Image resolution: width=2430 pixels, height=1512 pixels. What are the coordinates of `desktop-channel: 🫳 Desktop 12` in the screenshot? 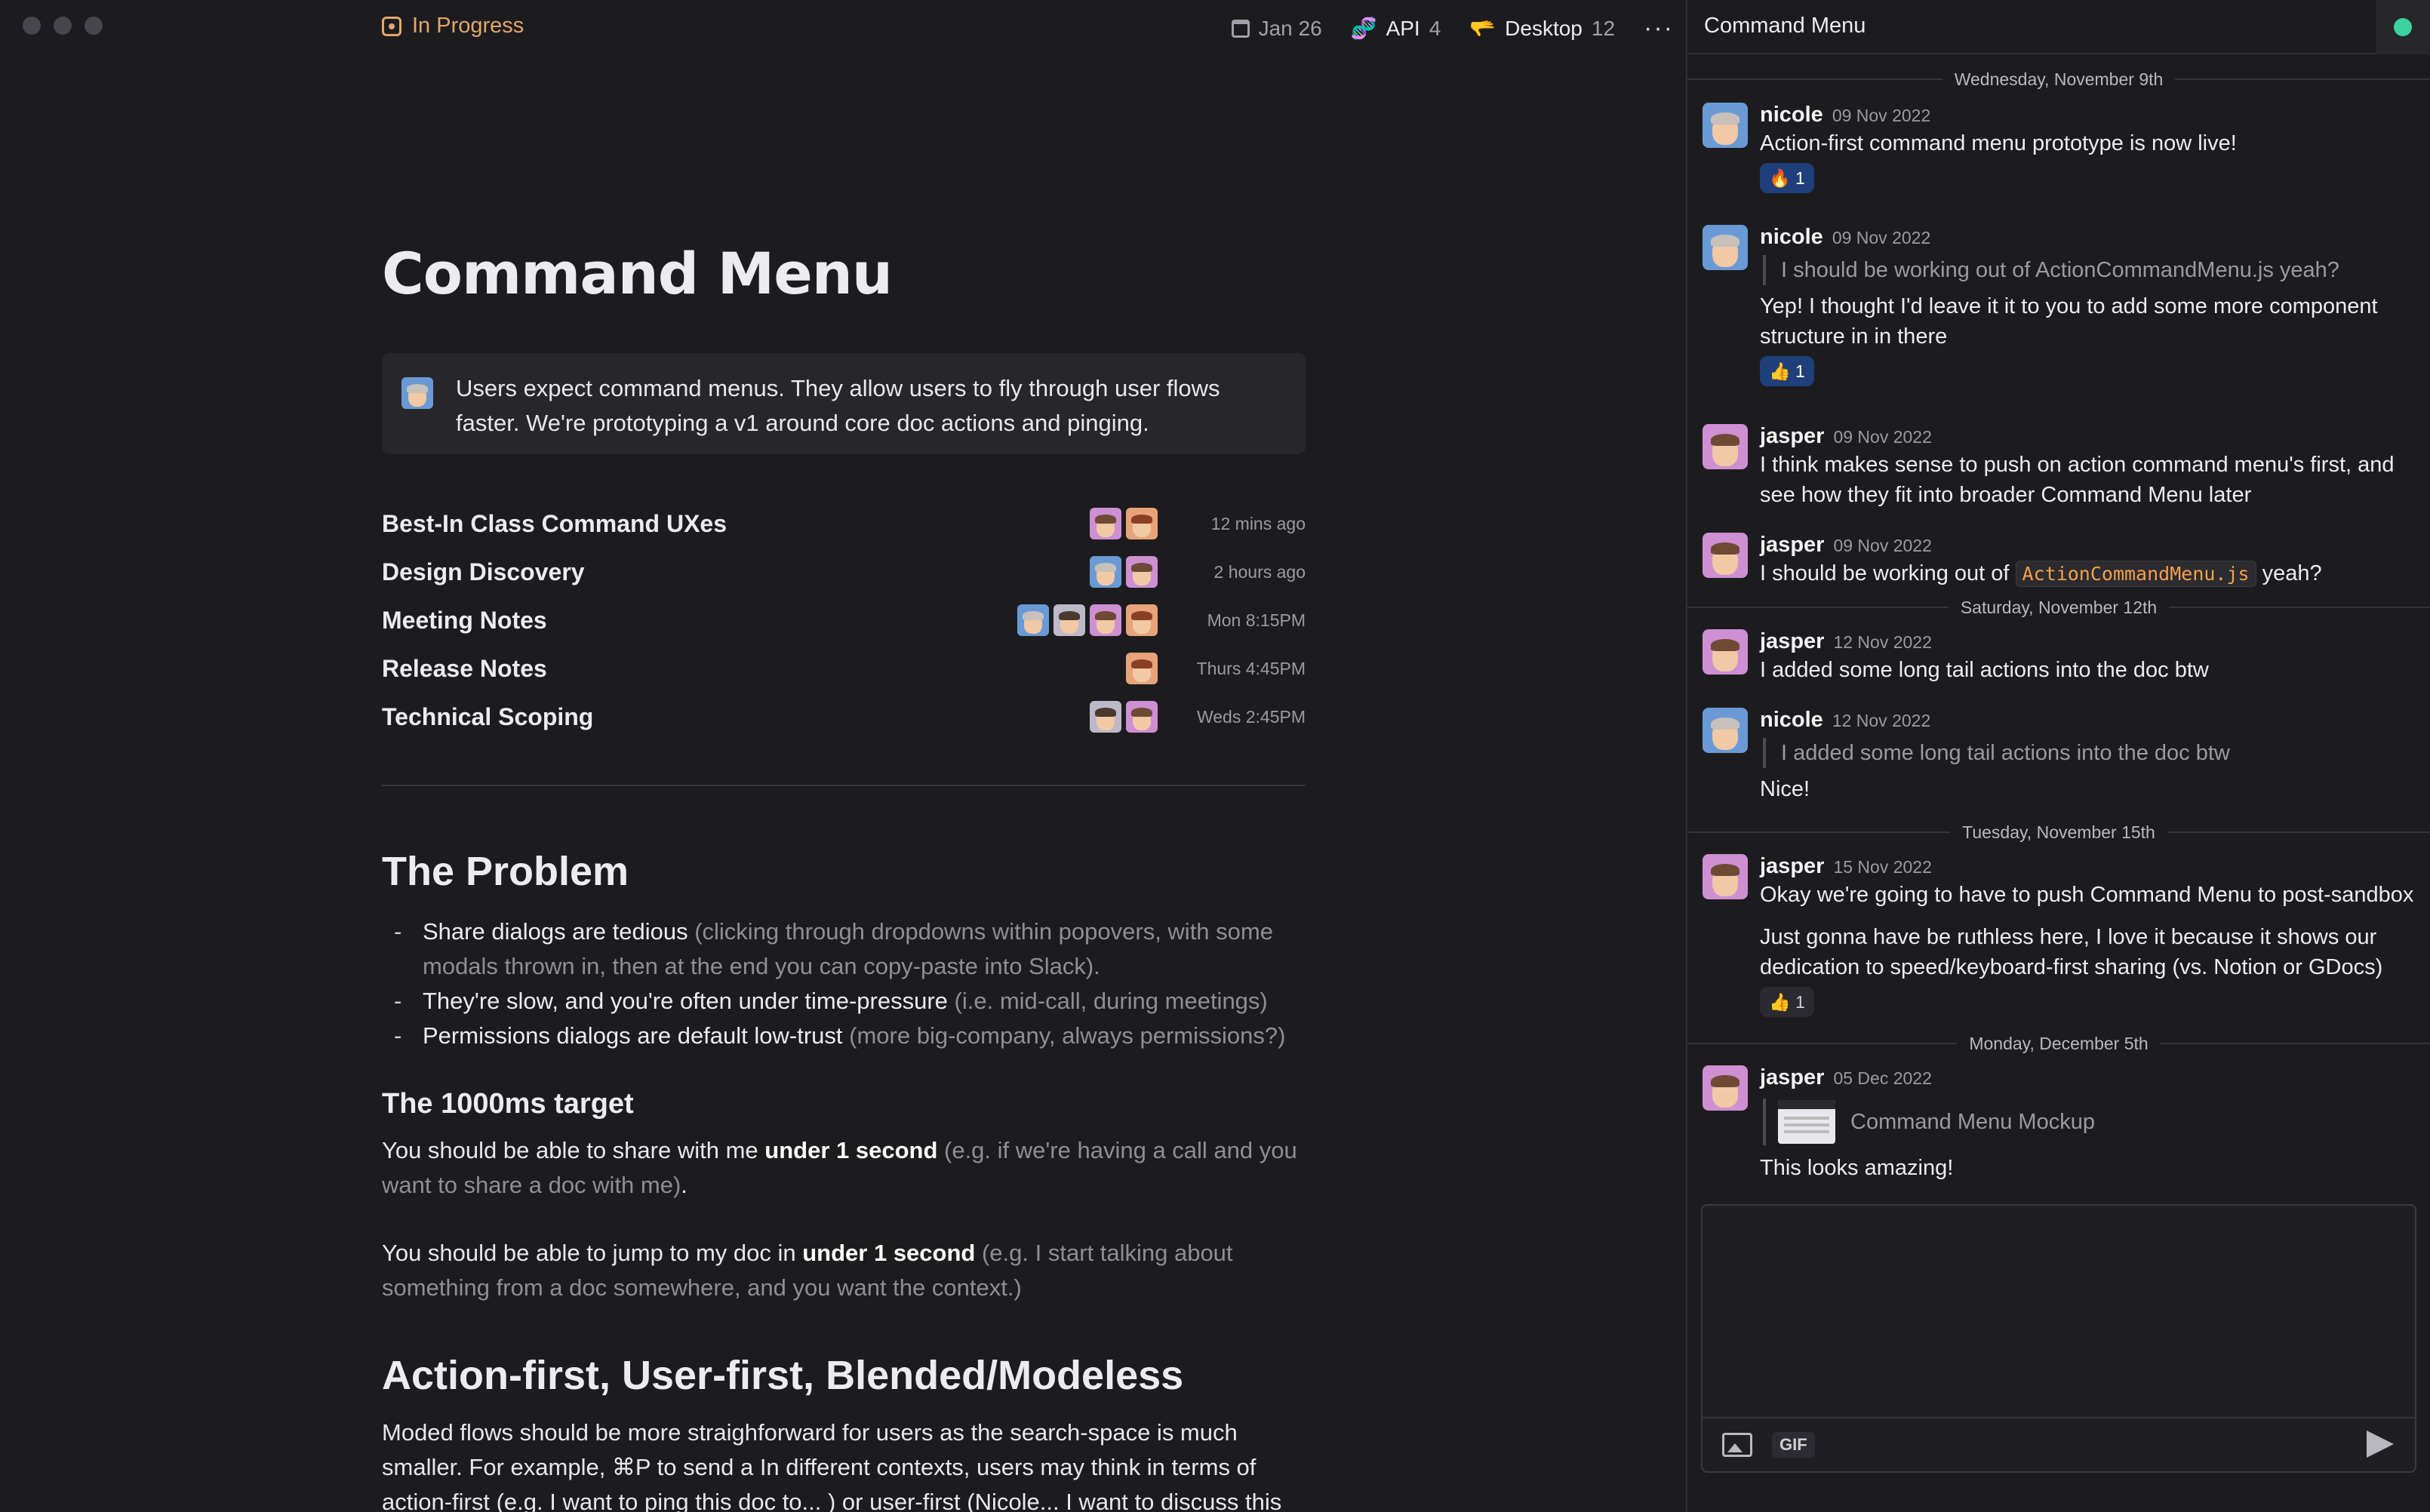 It's located at (1542, 28).